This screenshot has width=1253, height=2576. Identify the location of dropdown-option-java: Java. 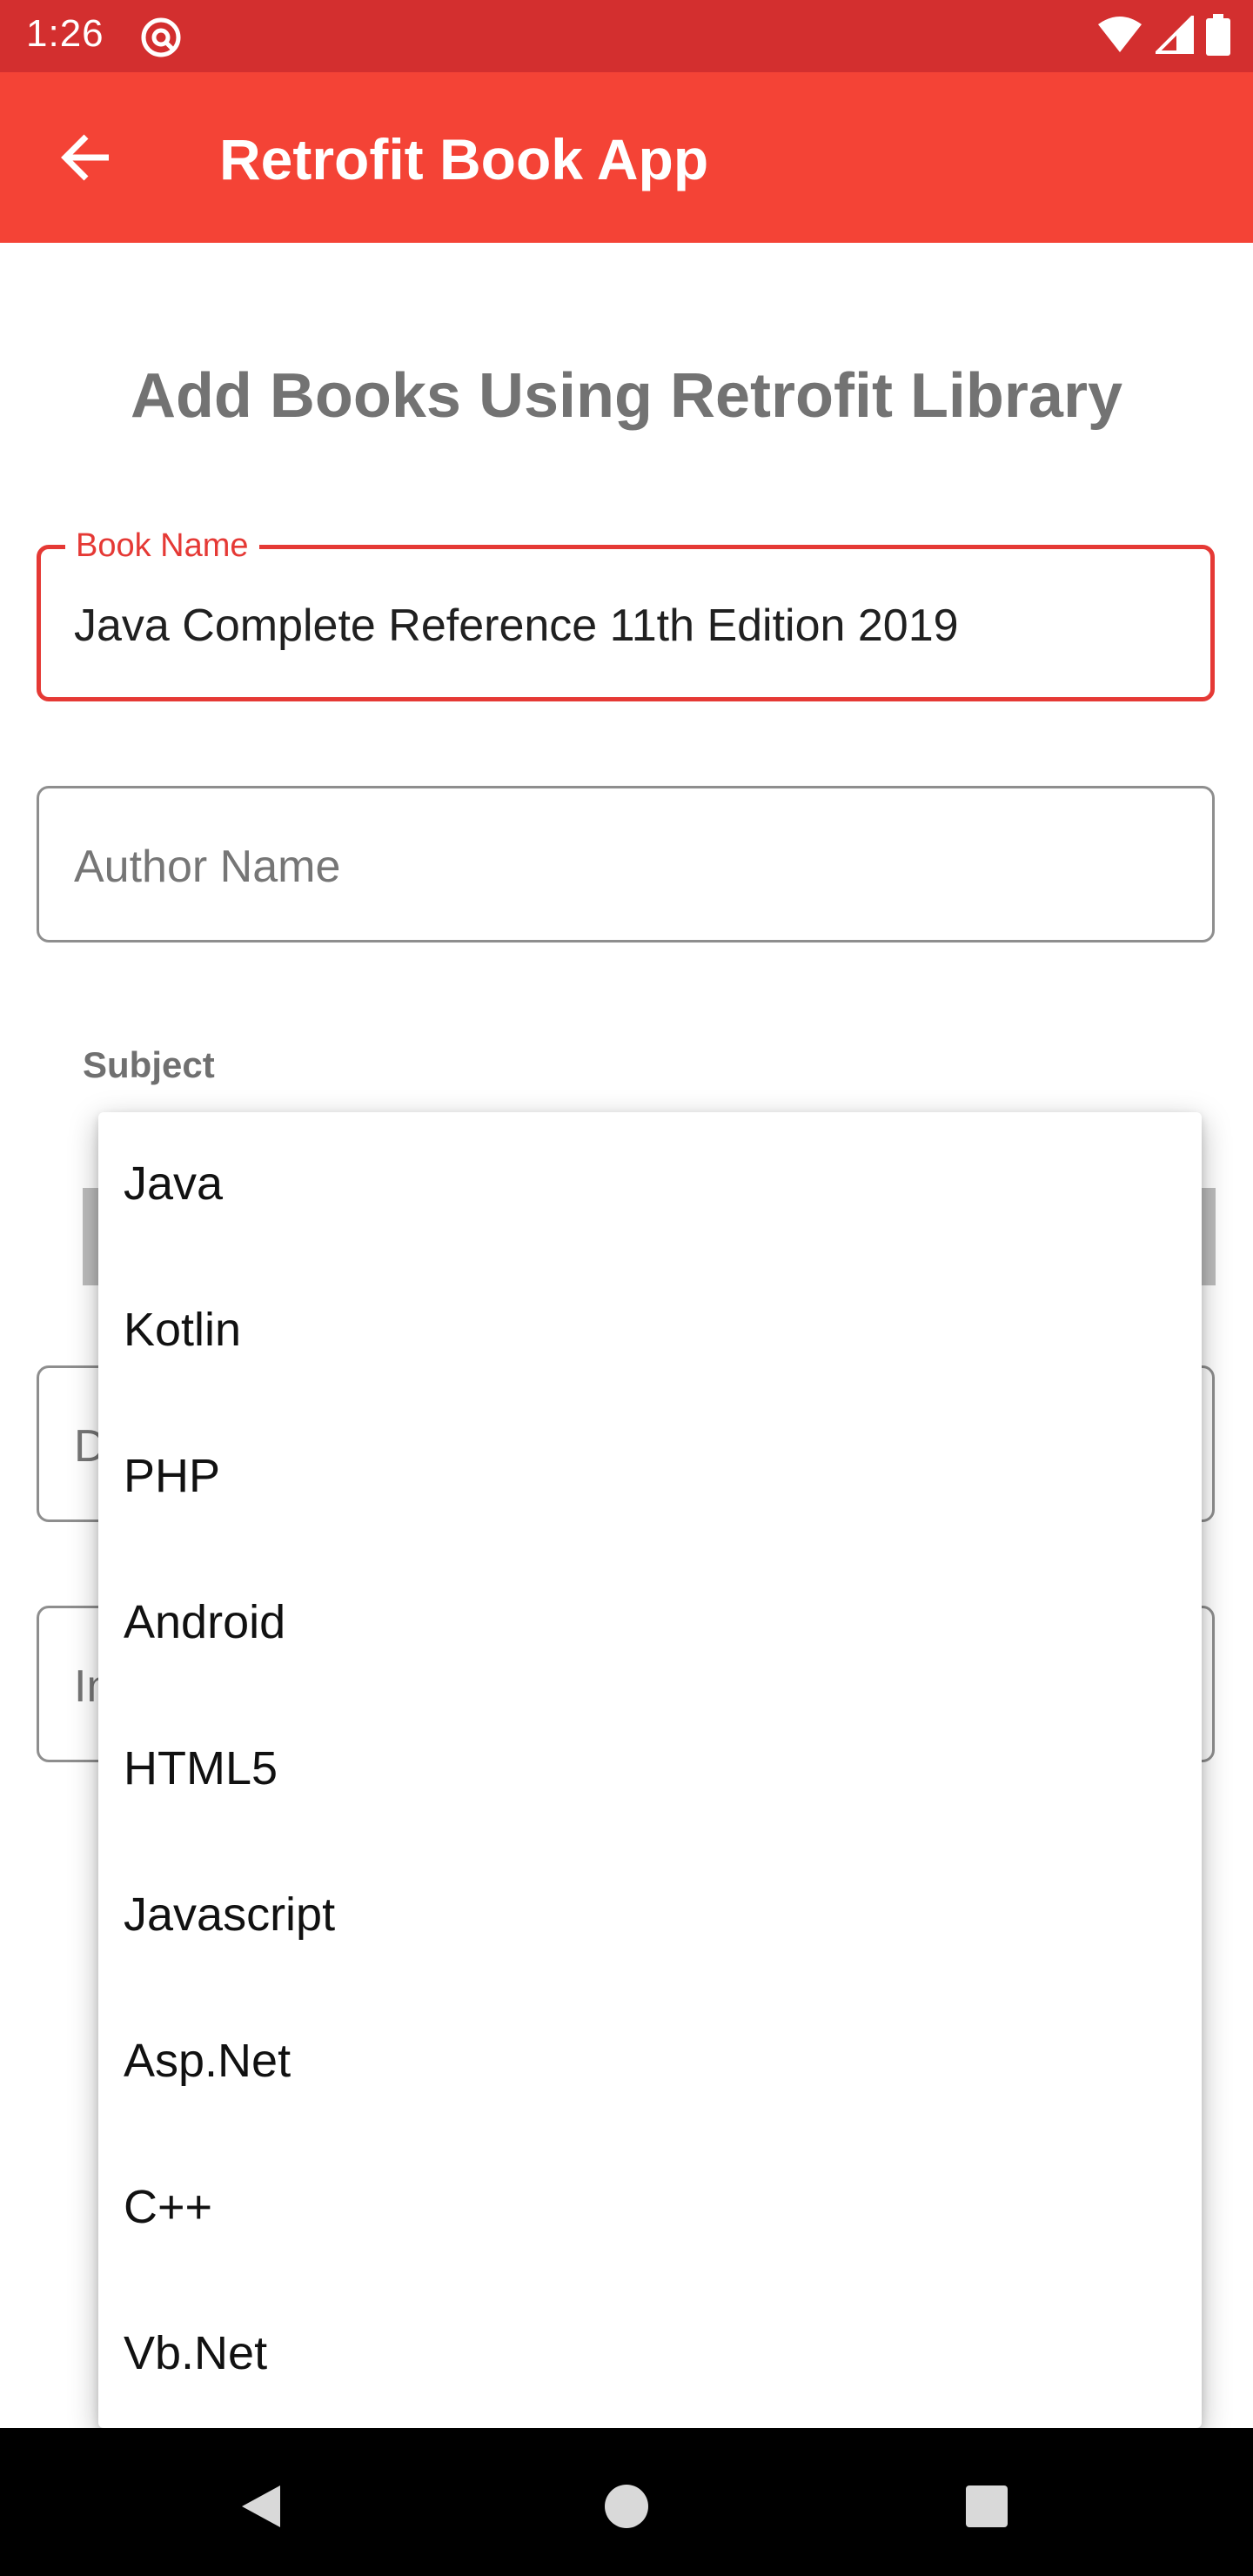
(650, 1185).